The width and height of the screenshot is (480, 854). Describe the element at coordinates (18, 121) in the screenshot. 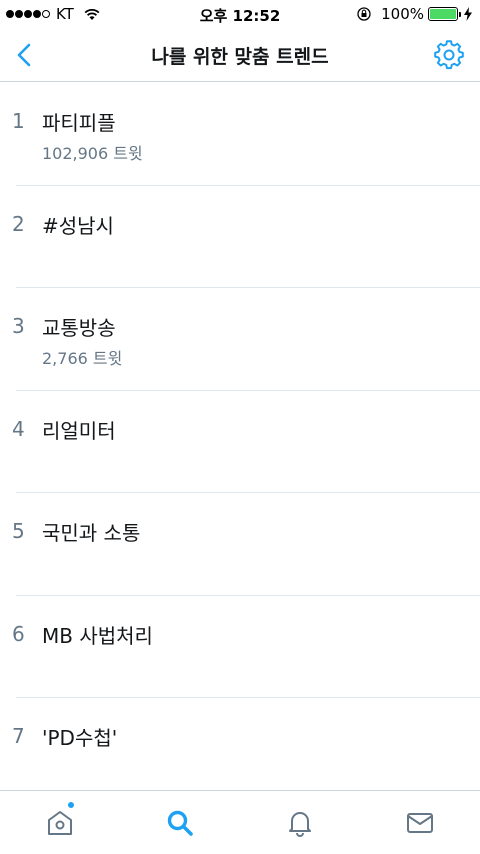

I see `trend-rank: 1` at that location.